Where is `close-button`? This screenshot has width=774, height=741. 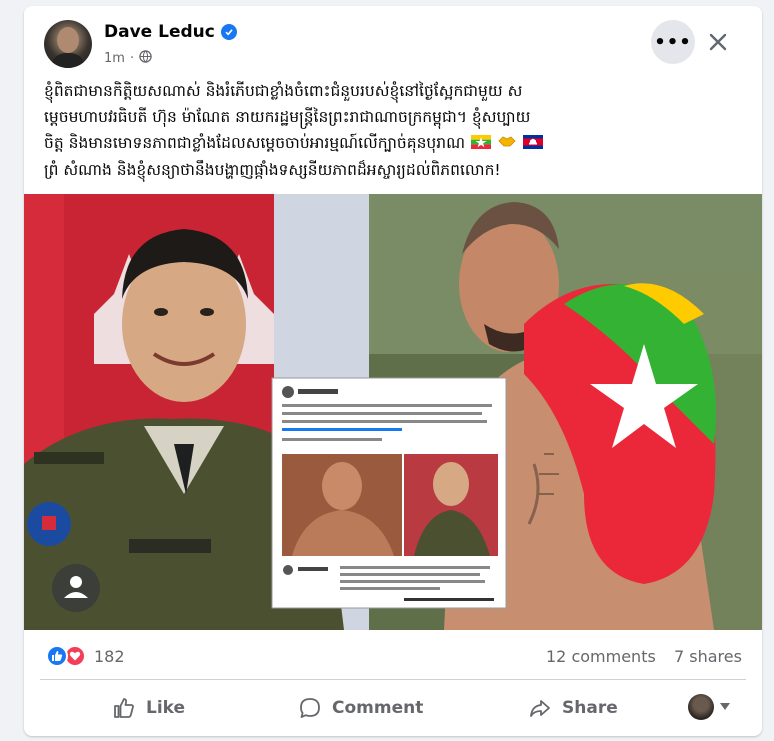
close-button is located at coordinates (718, 42).